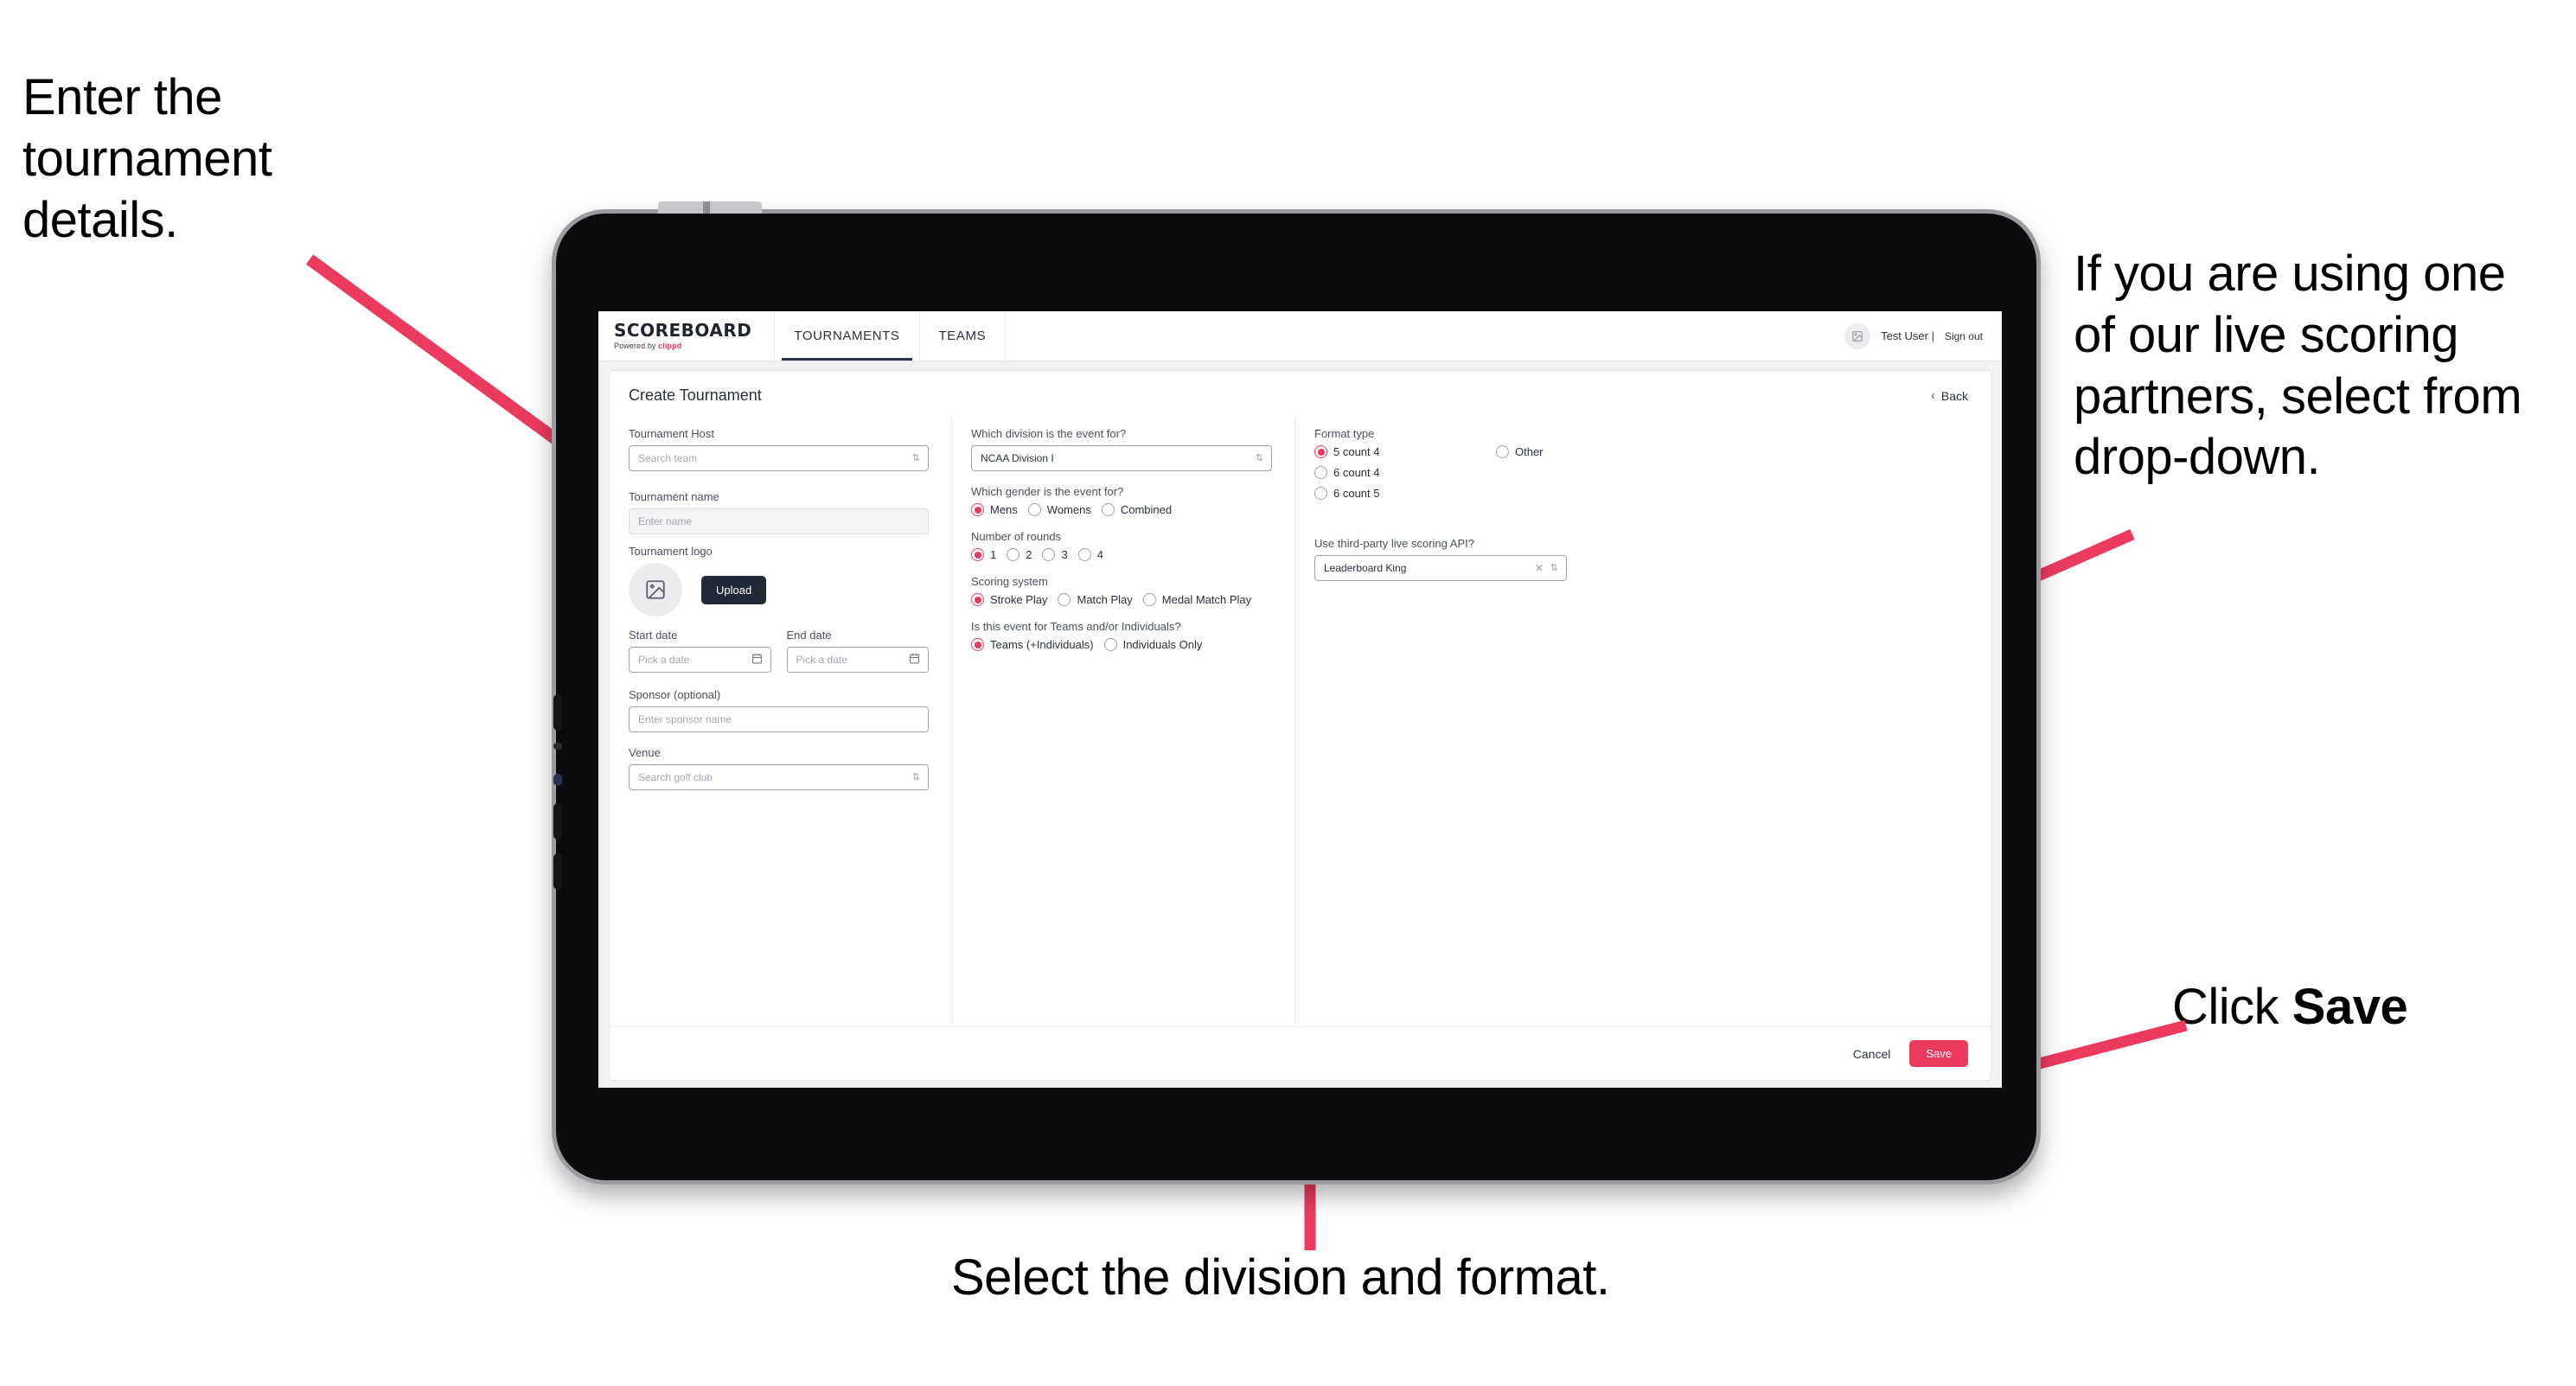 Image resolution: width=2576 pixels, height=1386 pixels. I want to click on format-option-other-label: Other, so click(1529, 452).